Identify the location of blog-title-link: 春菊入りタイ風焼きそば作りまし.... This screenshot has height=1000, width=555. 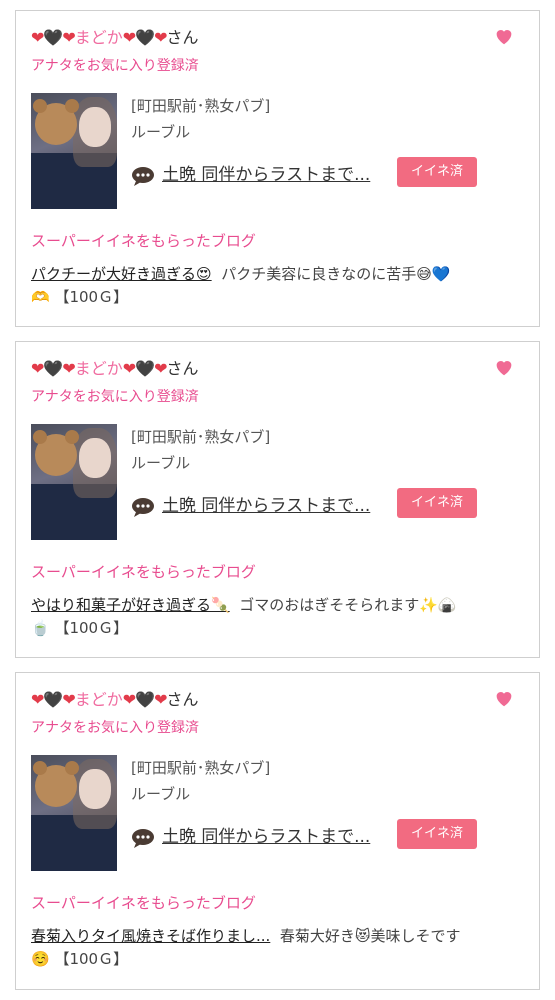
(150, 936).